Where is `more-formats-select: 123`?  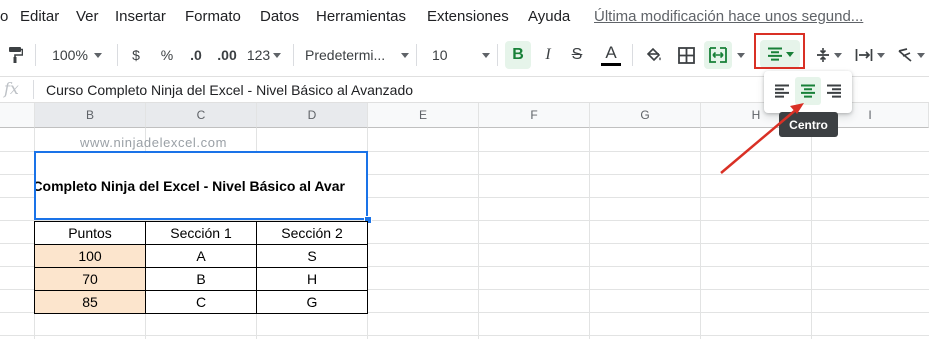
more-formats-select: 123 is located at coordinates (264, 55).